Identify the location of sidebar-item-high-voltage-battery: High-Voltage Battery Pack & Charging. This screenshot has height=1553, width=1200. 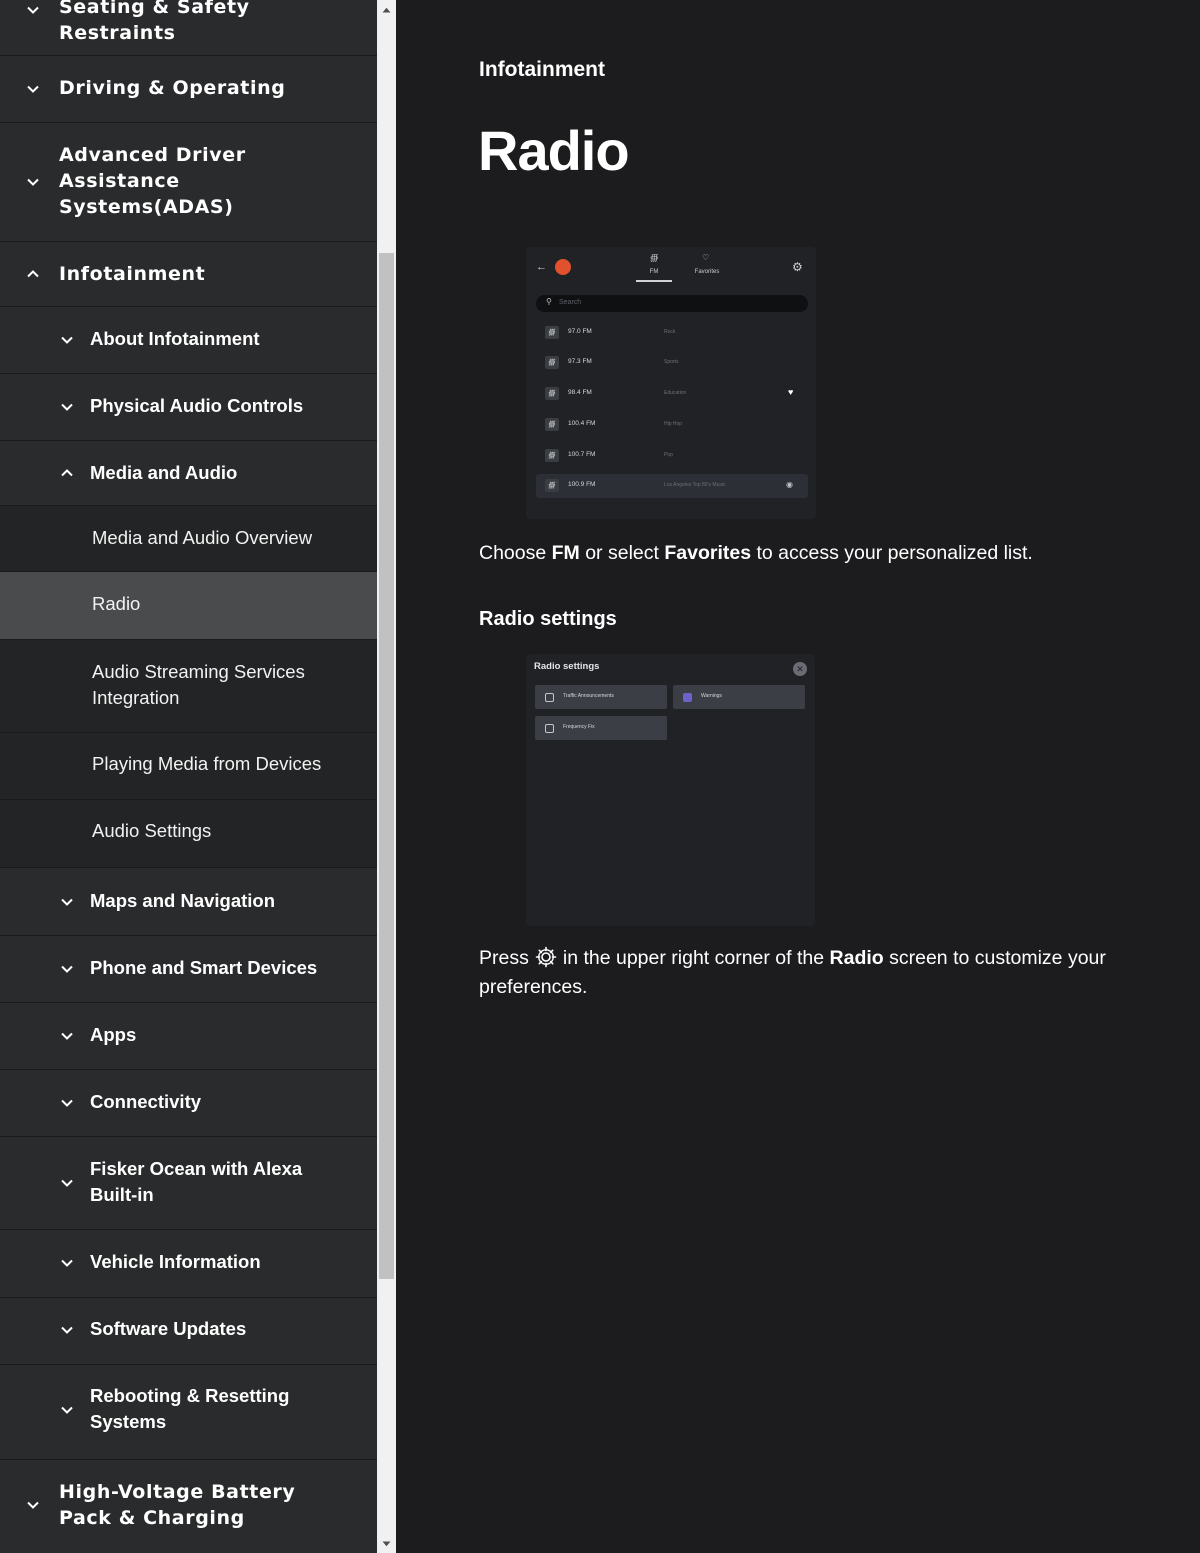
(188, 1506).